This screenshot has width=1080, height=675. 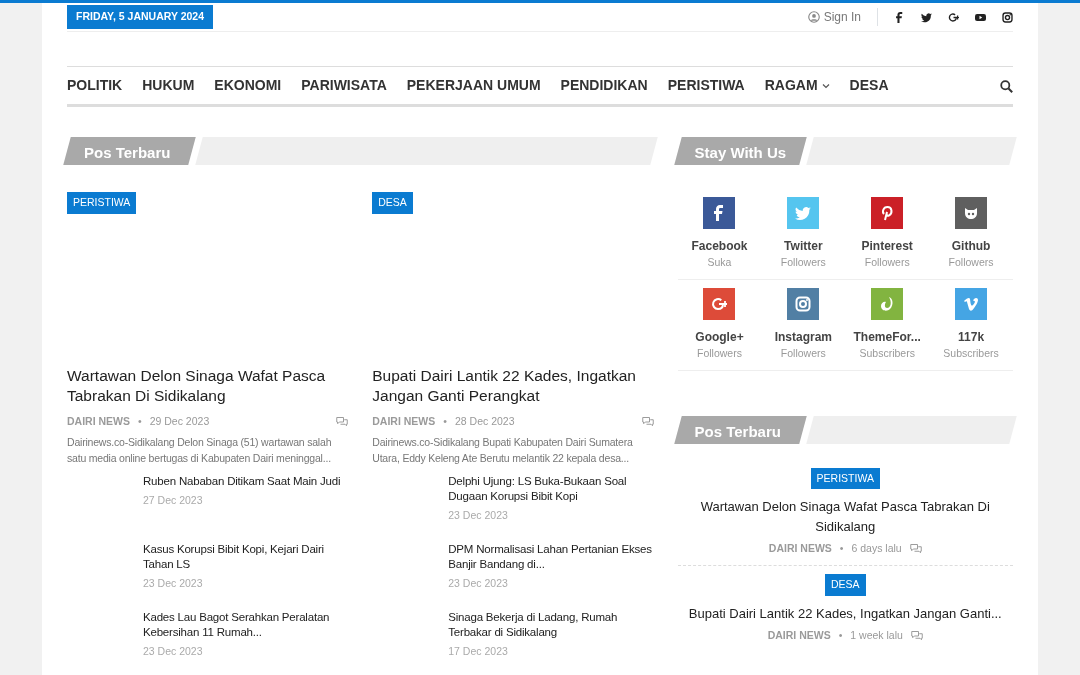 I want to click on social-name: Twitter, so click(x=803, y=246).